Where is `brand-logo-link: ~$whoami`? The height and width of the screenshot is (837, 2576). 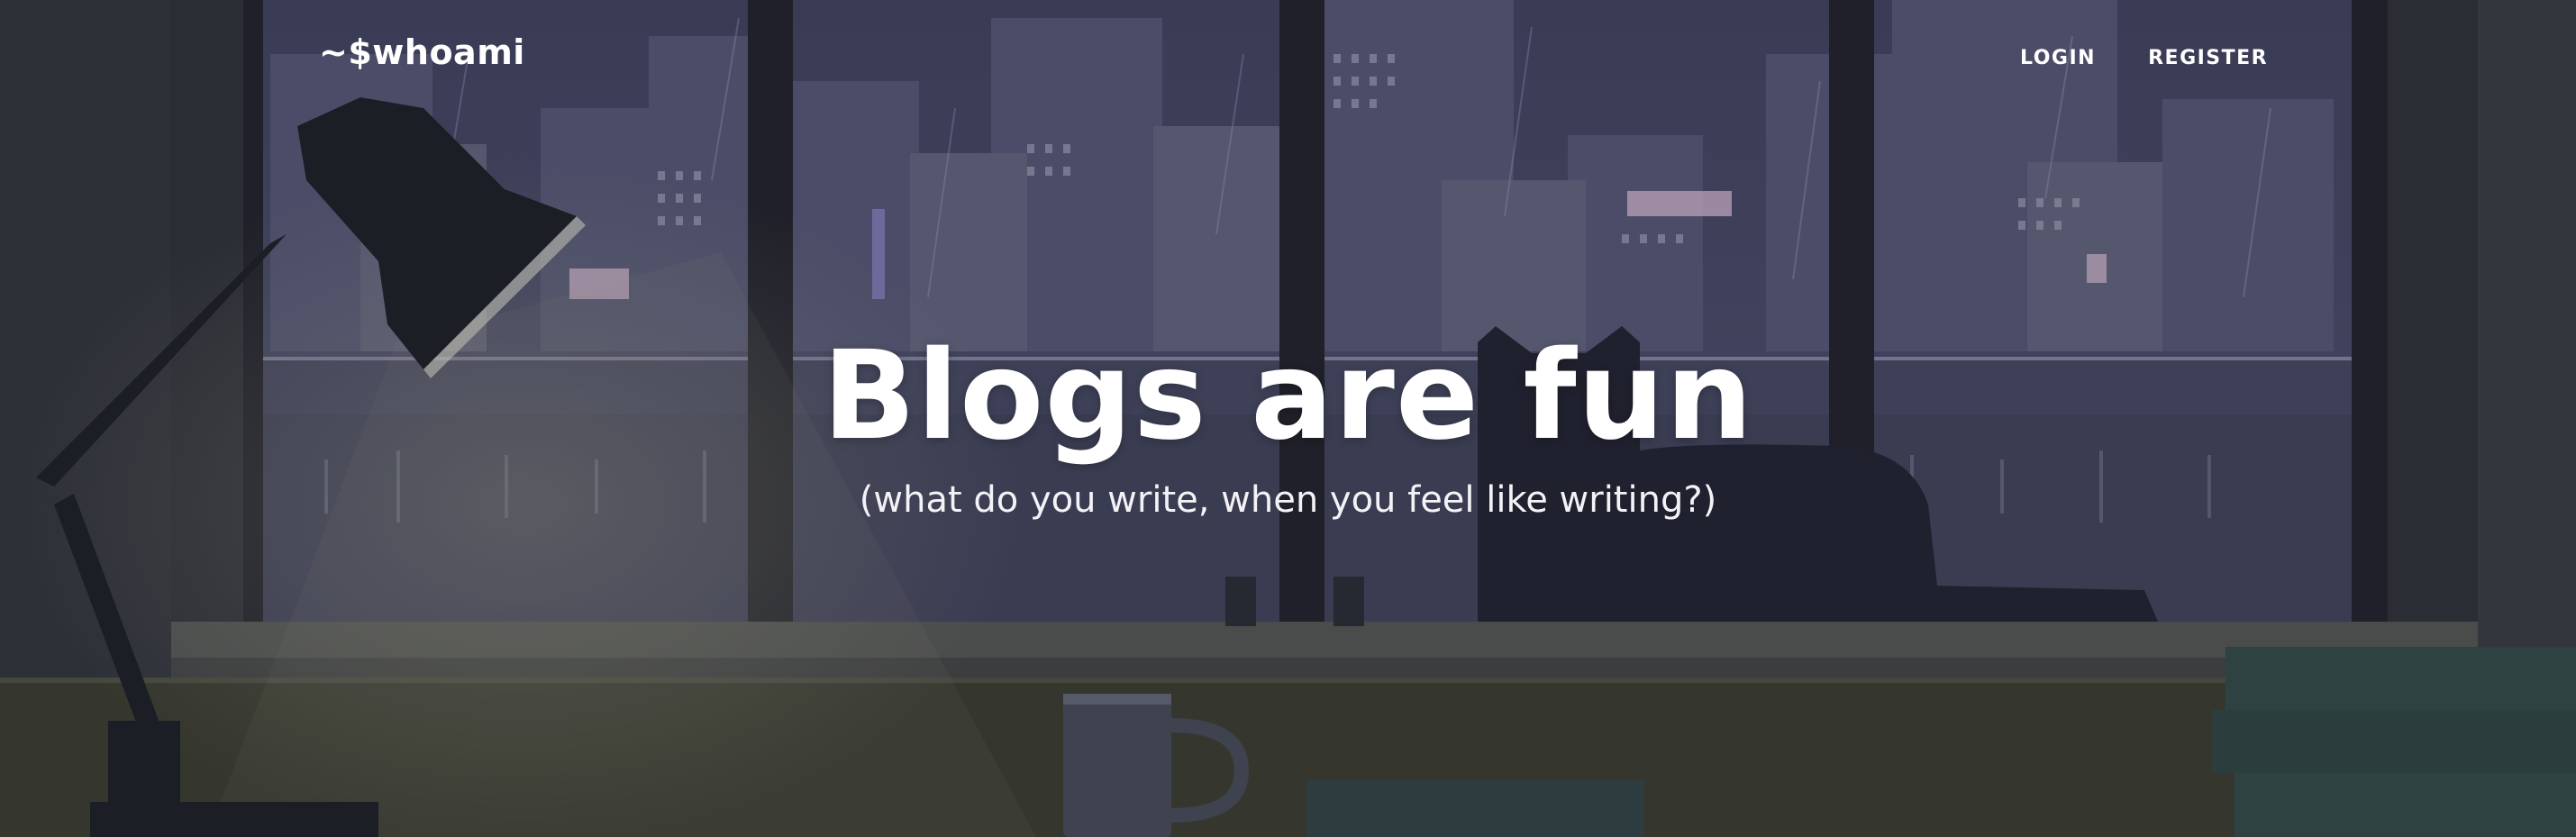
brand-logo-link: ~$whoami is located at coordinates (422, 52).